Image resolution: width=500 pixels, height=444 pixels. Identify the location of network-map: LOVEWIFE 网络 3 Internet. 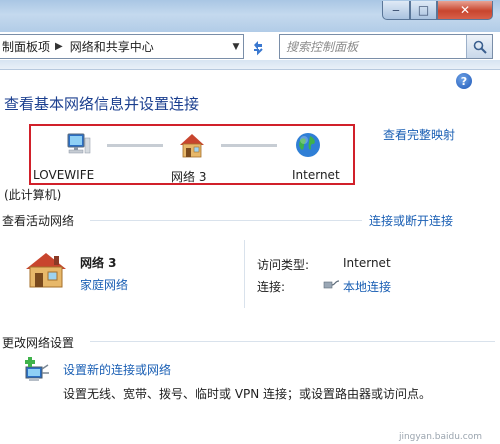
(192, 154).